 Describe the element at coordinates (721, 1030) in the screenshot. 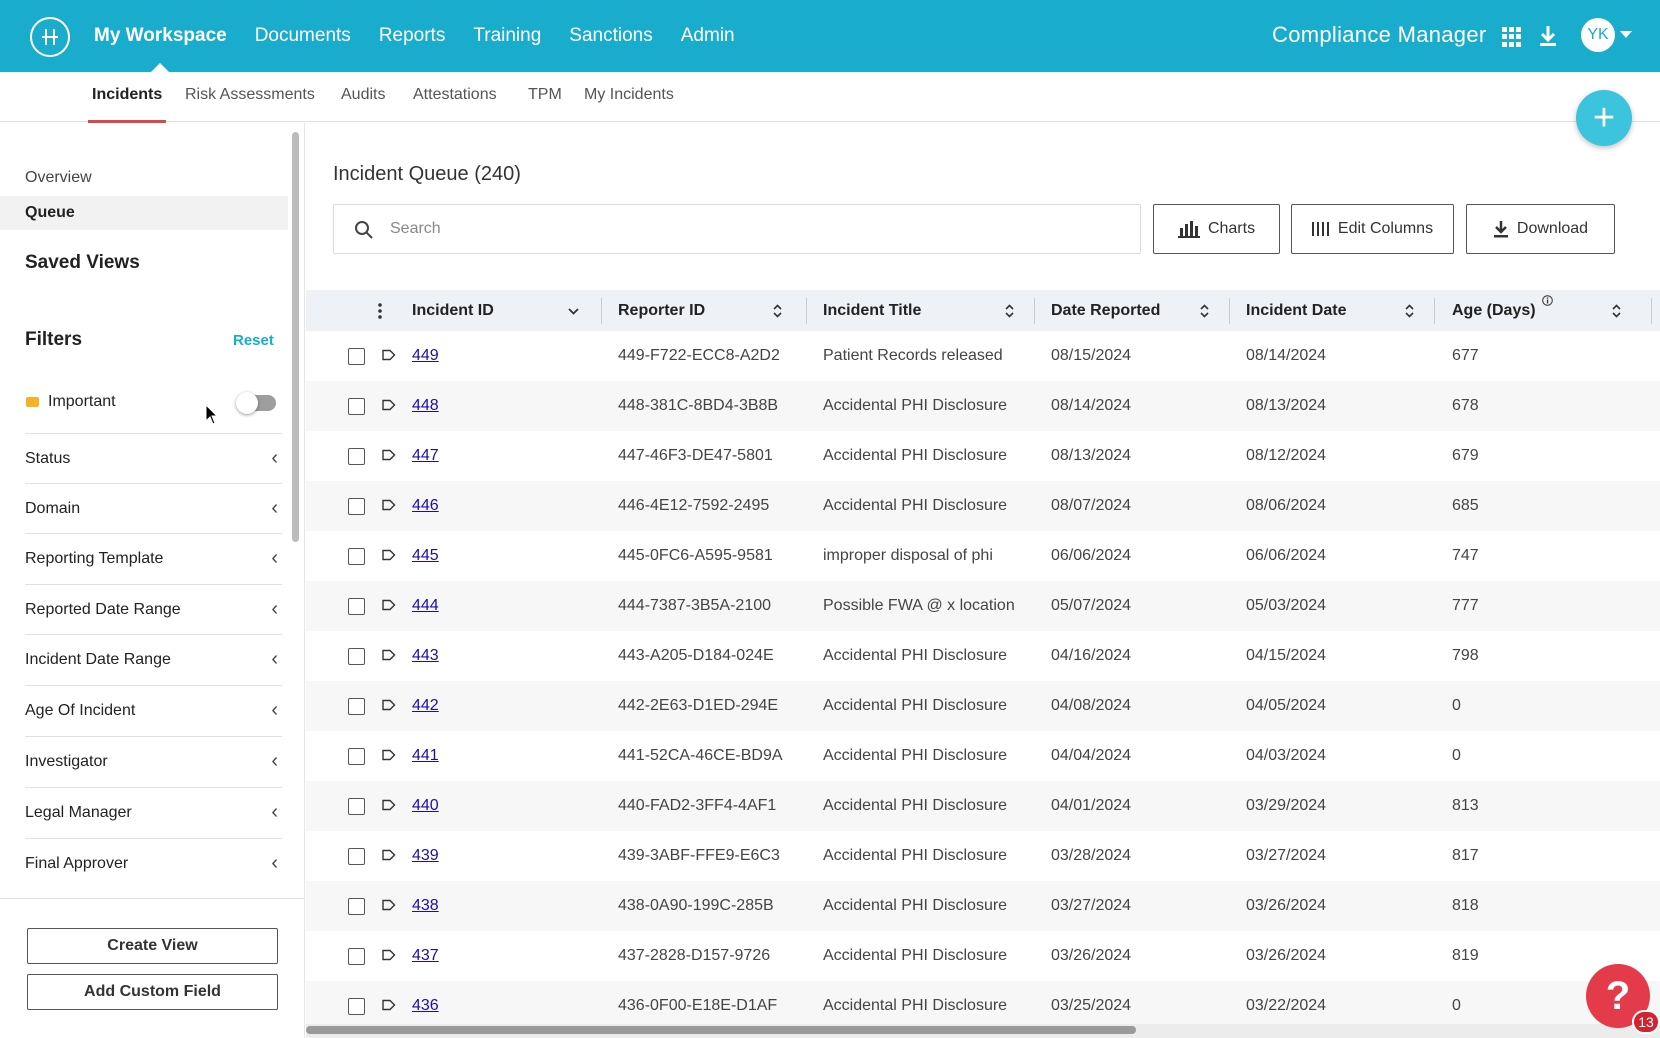

I see `horizontal-scrollbar` at that location.